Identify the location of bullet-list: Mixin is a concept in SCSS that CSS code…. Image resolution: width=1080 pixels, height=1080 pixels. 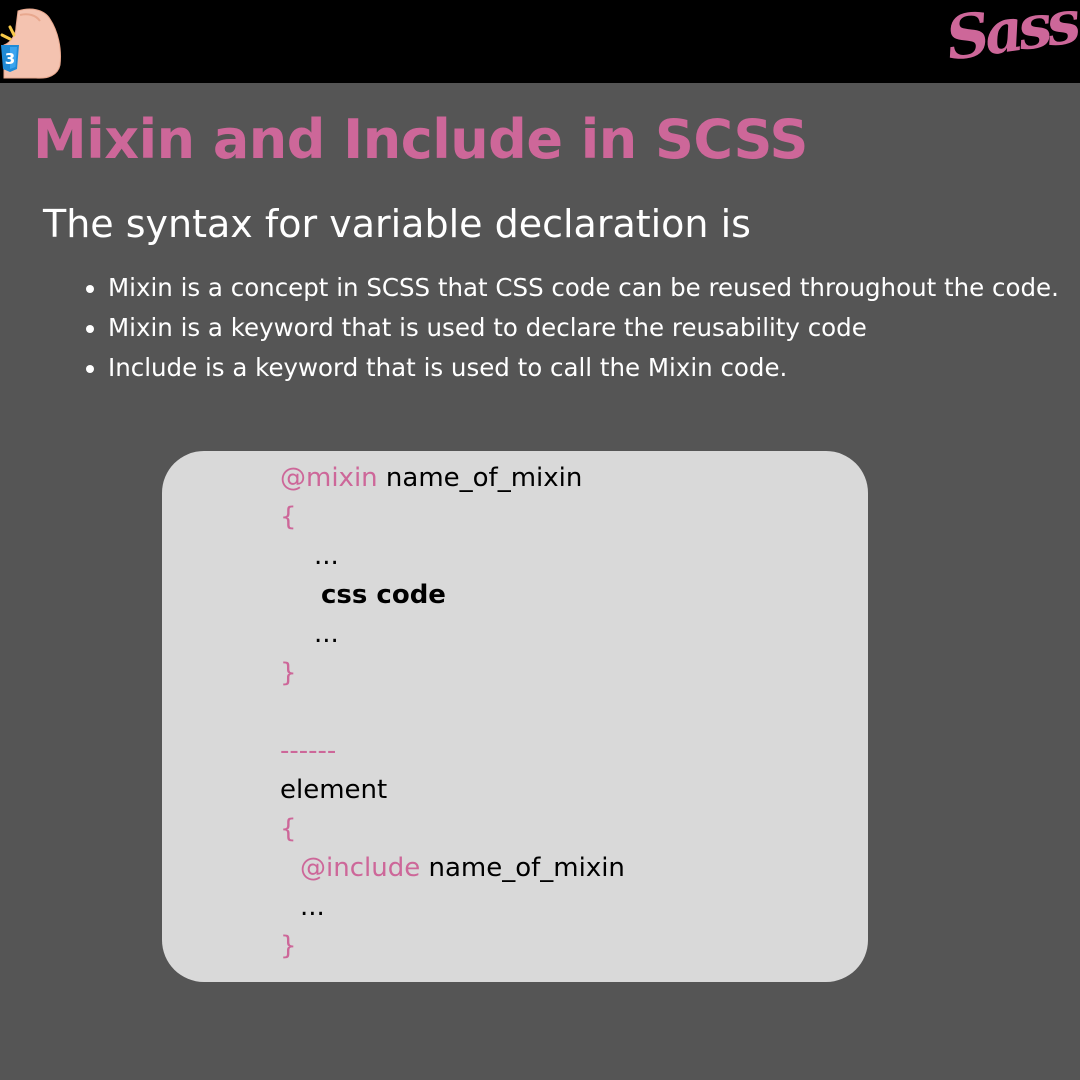
(580, 328).